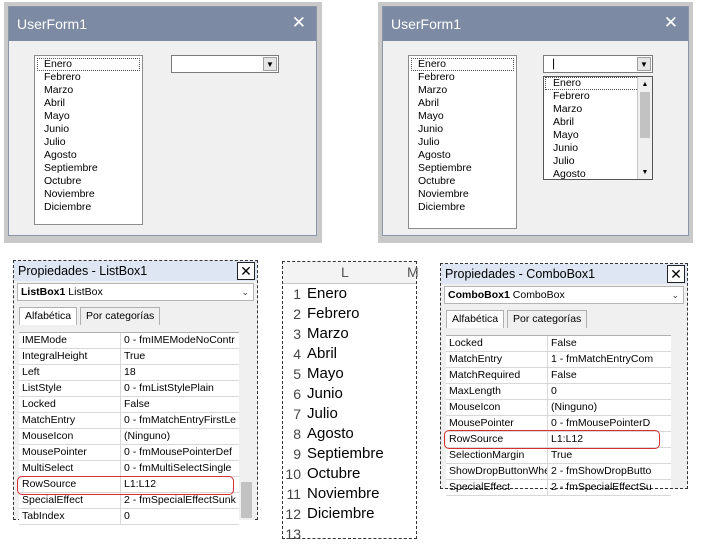 Image resolution: width=701 pixels, height=548 pixels. What do you see at coordinates (180, 388) in the screenshot?
I see `property-value: 0 - fmListStylePlain` at bounding box center [180, 388].